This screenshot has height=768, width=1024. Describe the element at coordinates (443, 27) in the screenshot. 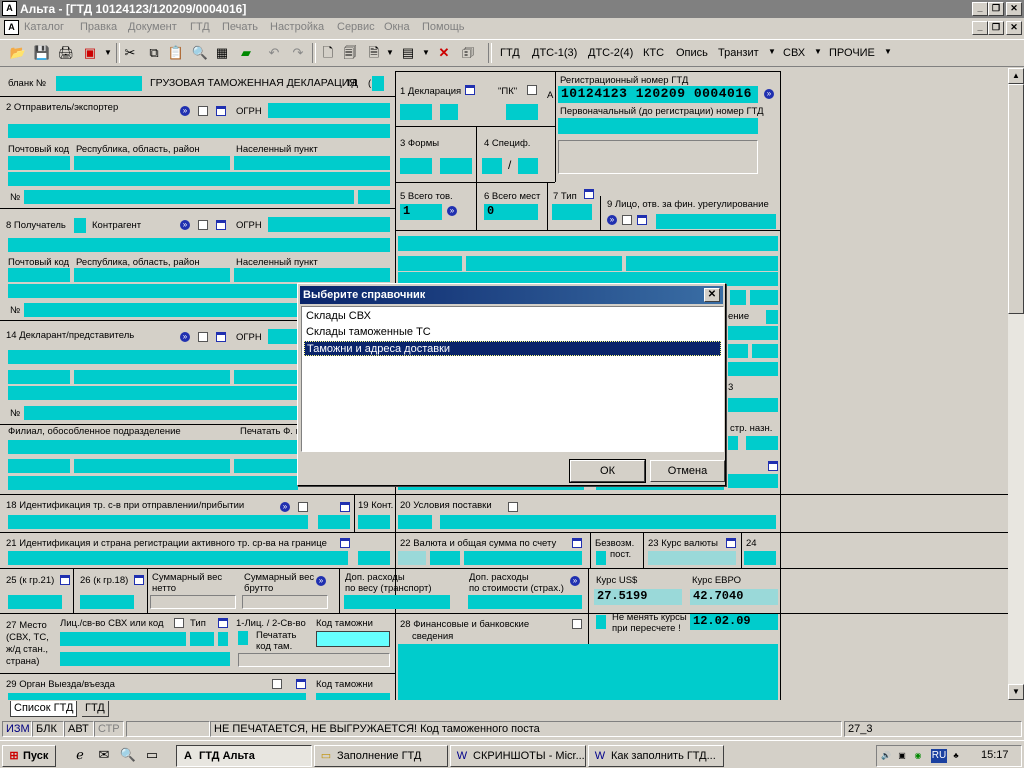

I see `menu-help: Помощь` at that location.